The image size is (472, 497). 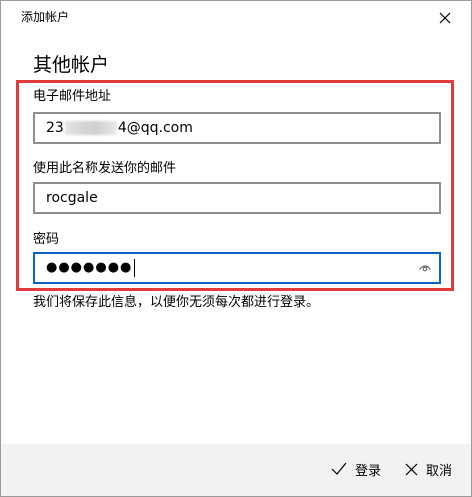 I want to click on sender-name-field: rocgale, so click(x=237, y=198).